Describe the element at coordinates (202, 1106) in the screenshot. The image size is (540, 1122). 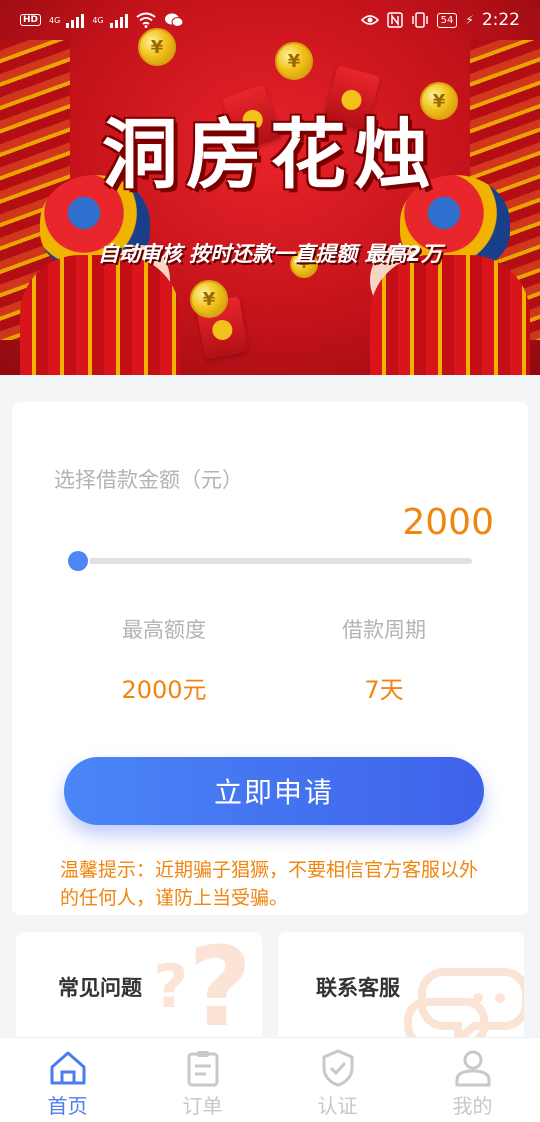
I see `nav-label-orders: 订单` at that location.